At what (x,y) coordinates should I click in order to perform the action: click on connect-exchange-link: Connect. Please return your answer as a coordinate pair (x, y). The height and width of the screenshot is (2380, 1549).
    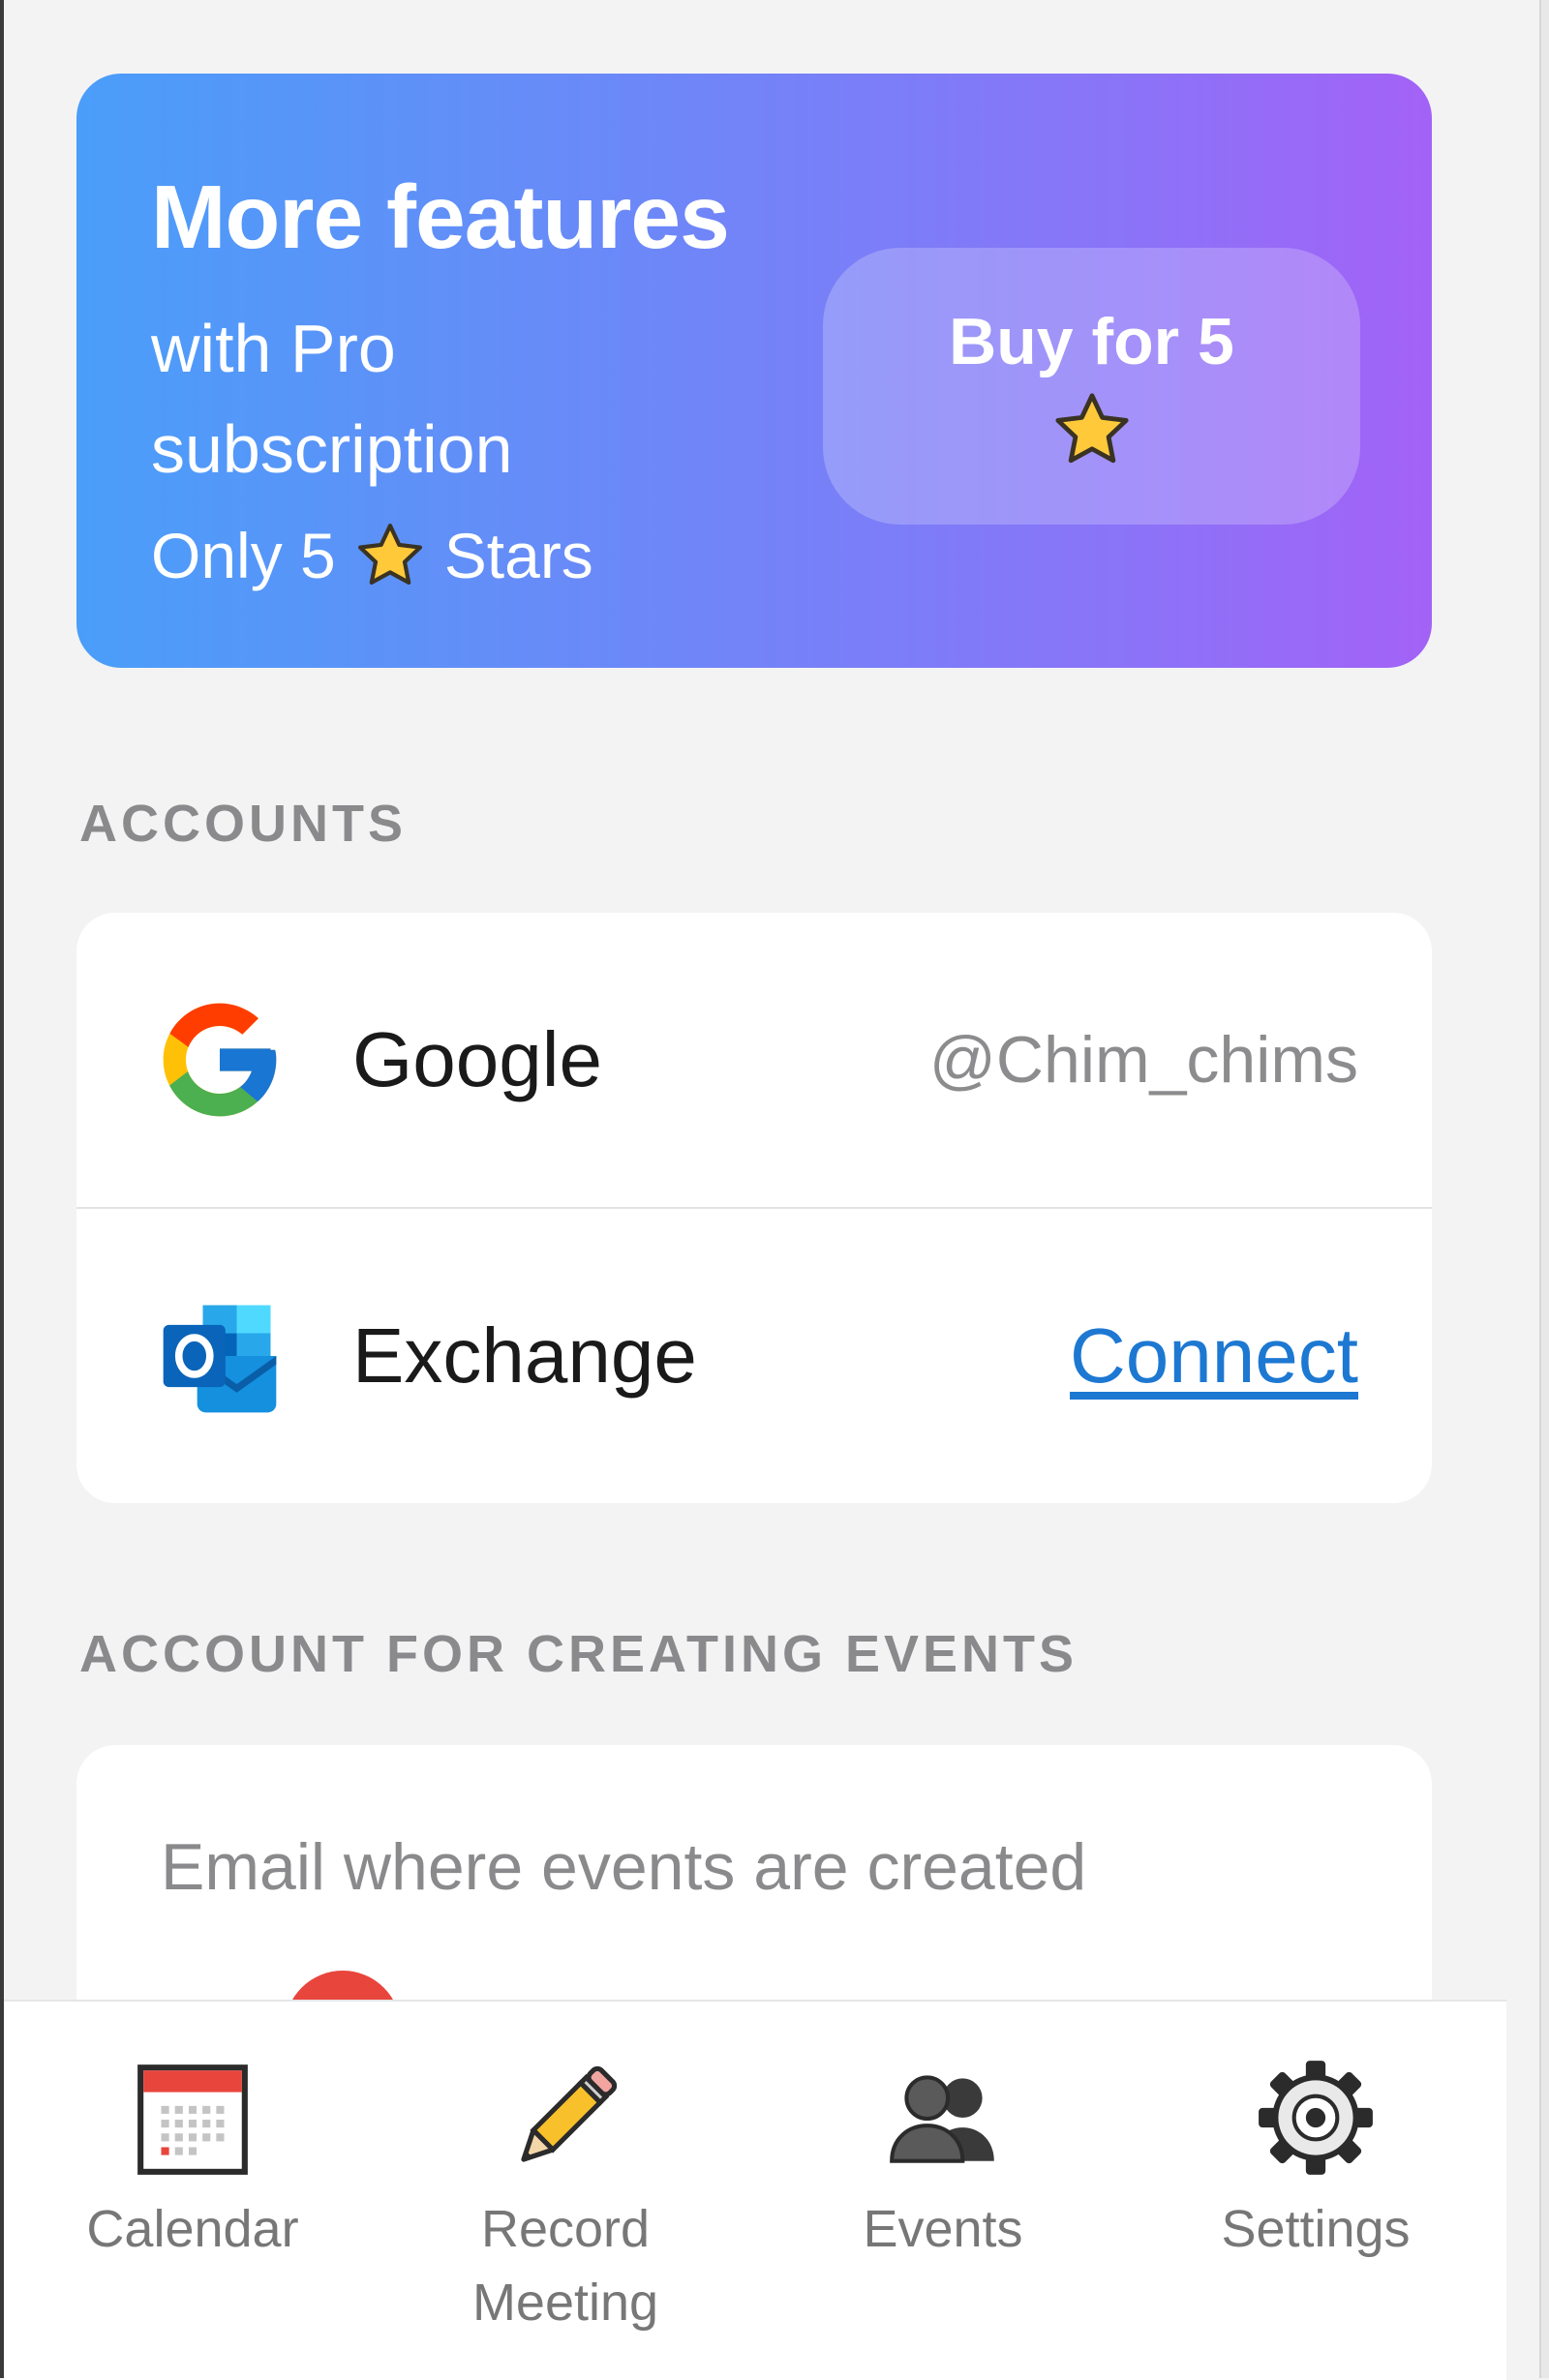
    Looking at the image, I should click on (1214, 1356).